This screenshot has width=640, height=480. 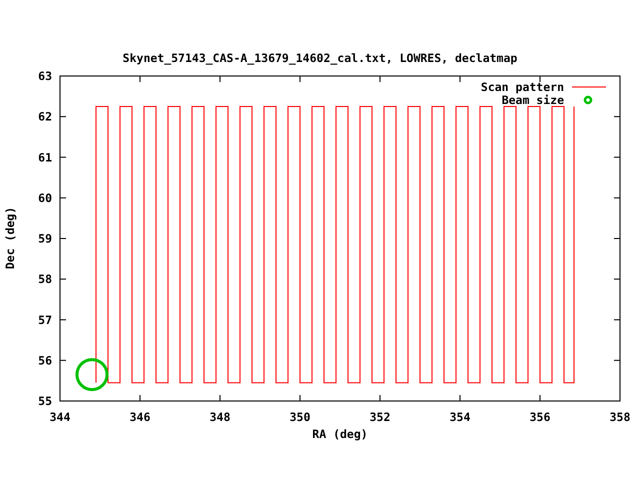 What do you see at coordinates (588, 100) in the screenshot?
I see `legend-marker` at bounding box center [588, 100].